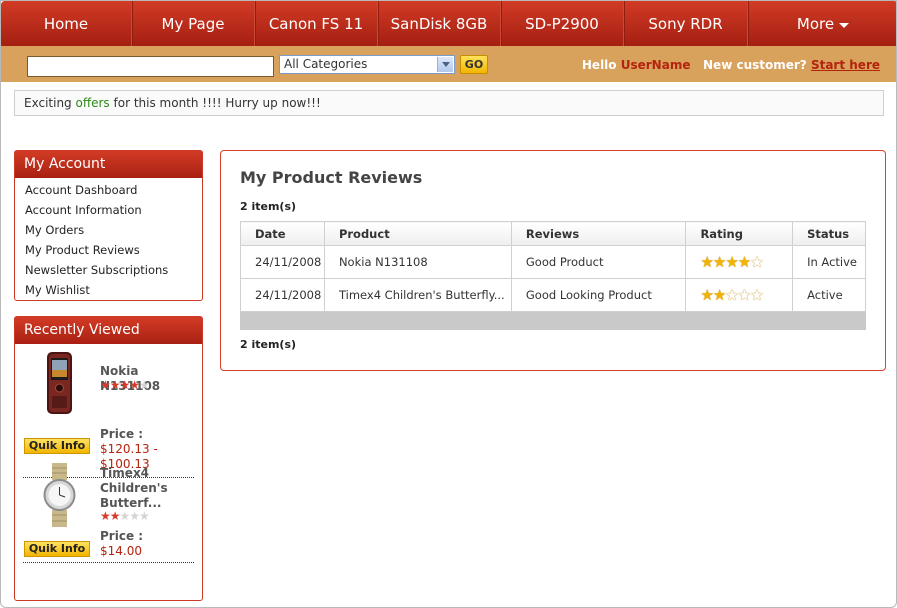 The image size is (897, 608). I want to click on category-select: All Categories, so click(367, 64).